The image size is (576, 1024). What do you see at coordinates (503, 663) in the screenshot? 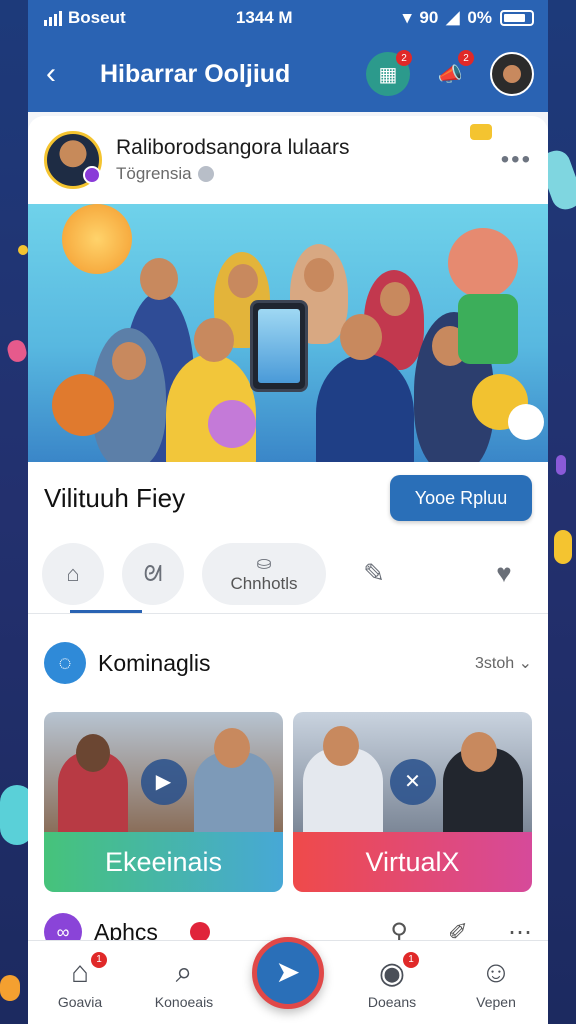
I see `sort-dropdown: 3stoh ⌄` at bounding box center [503, 663].